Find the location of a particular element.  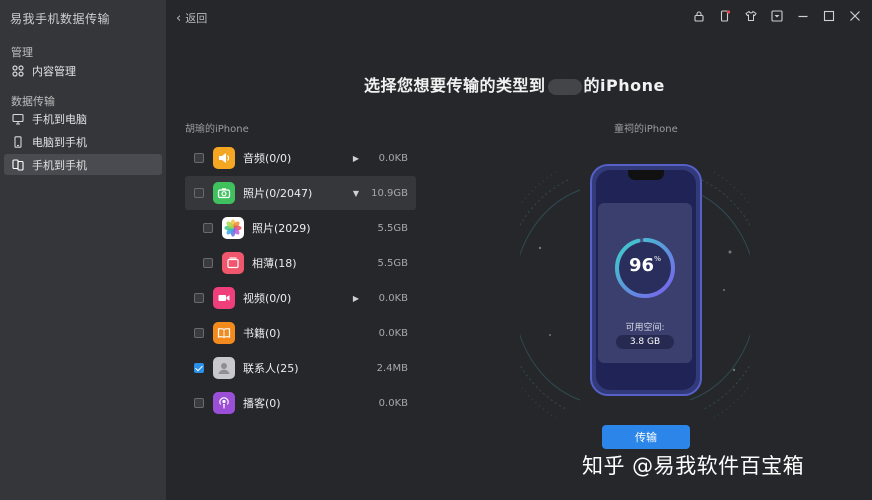

list-item-photos: 照片(0/2047) ▼ 10.9GB is located at coordinates (300, 193).